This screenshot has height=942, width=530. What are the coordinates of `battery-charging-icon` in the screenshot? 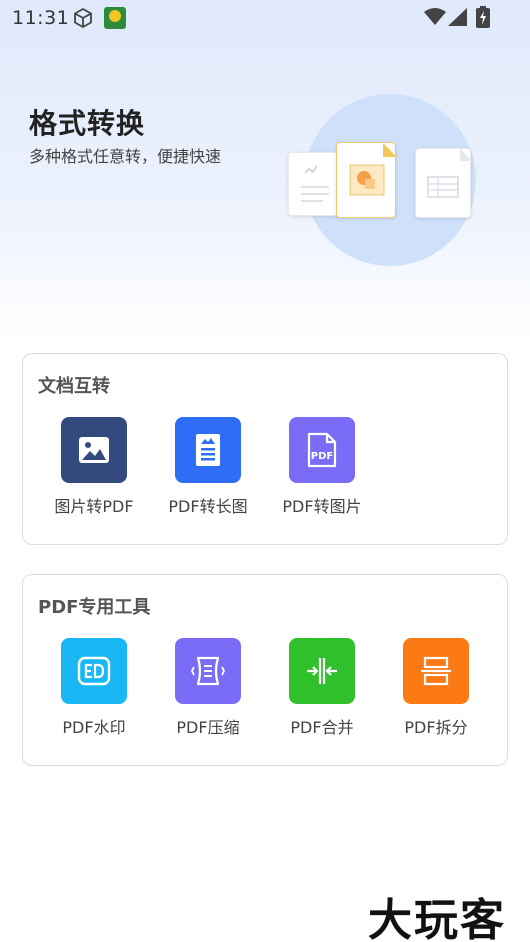 It's located at (483, 17).